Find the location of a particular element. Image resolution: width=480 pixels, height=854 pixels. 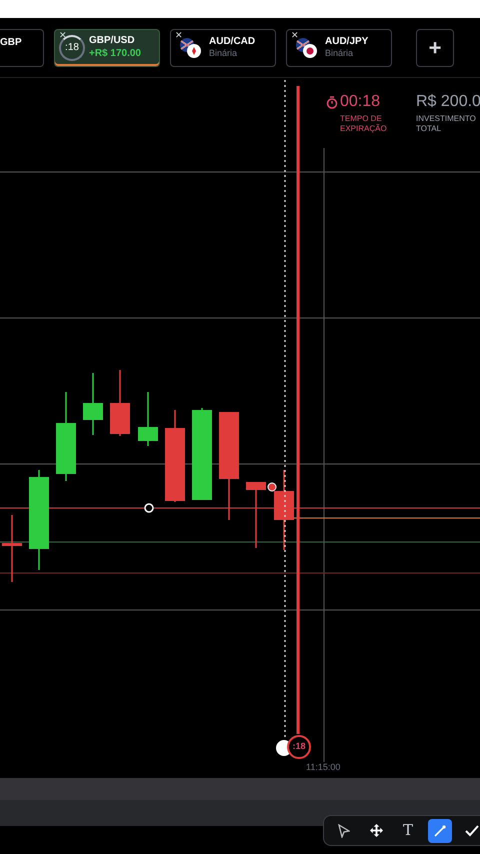

pointer-icon is located at coordinates (344, 831).